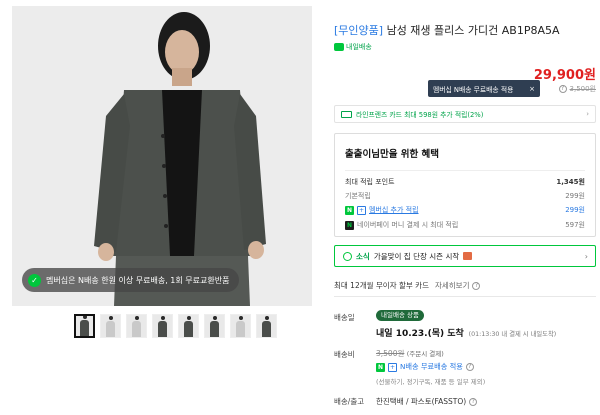  Describe the element at coordinates (347, 256) in the screenshot. I see `bell-icon` at that location.